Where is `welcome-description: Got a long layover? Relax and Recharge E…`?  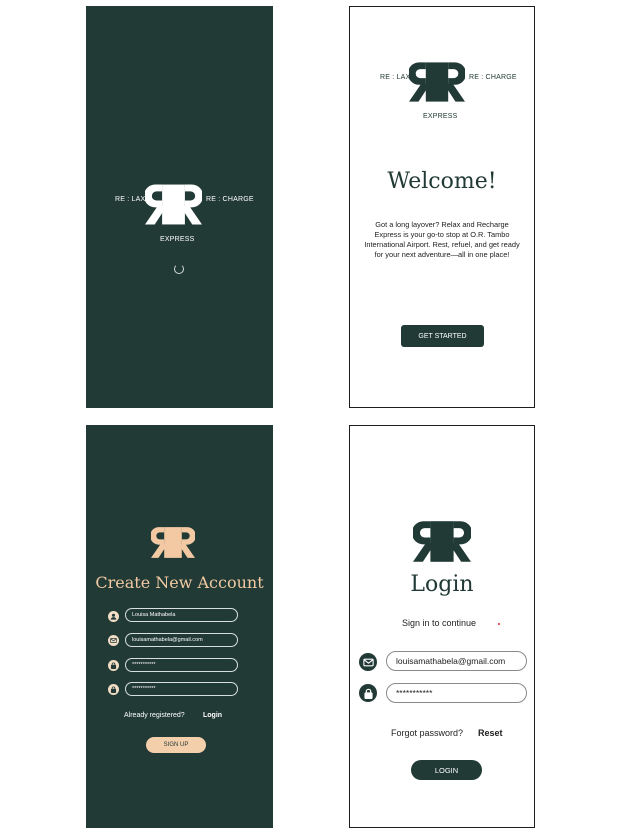 welcome-description: Got a long layover? Relax and Recharge E… is located at coordinates (442, 239).